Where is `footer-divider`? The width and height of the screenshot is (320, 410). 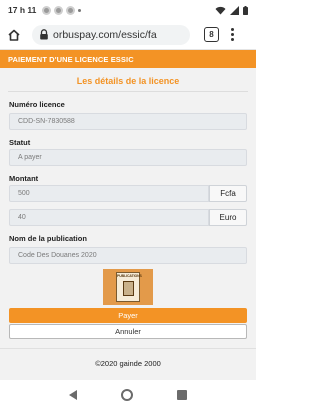
footer-divider is located at coordinates (128, 348).